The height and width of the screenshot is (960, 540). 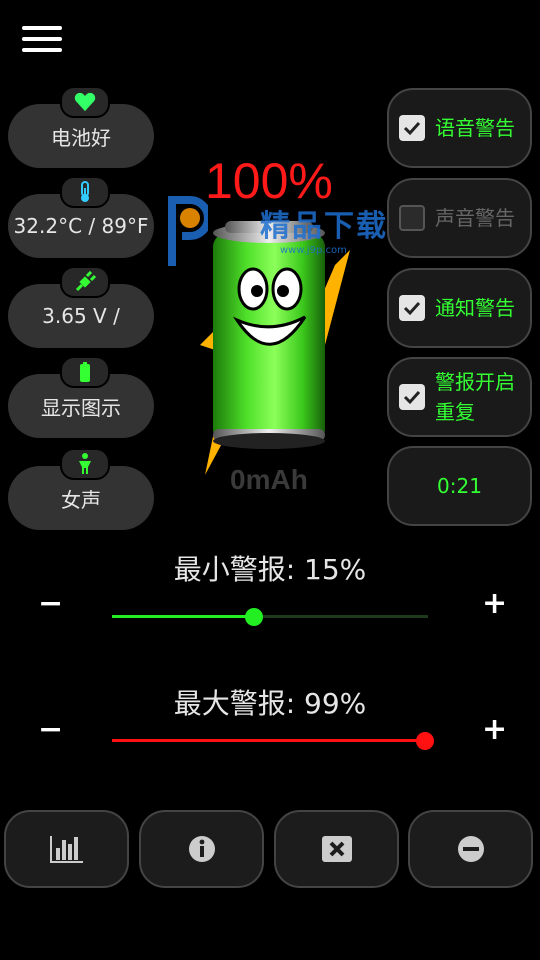 What do you see at coordinates (85, 282) in the screenshot?
I see `plug-icon` at bounding box center [85, 282].